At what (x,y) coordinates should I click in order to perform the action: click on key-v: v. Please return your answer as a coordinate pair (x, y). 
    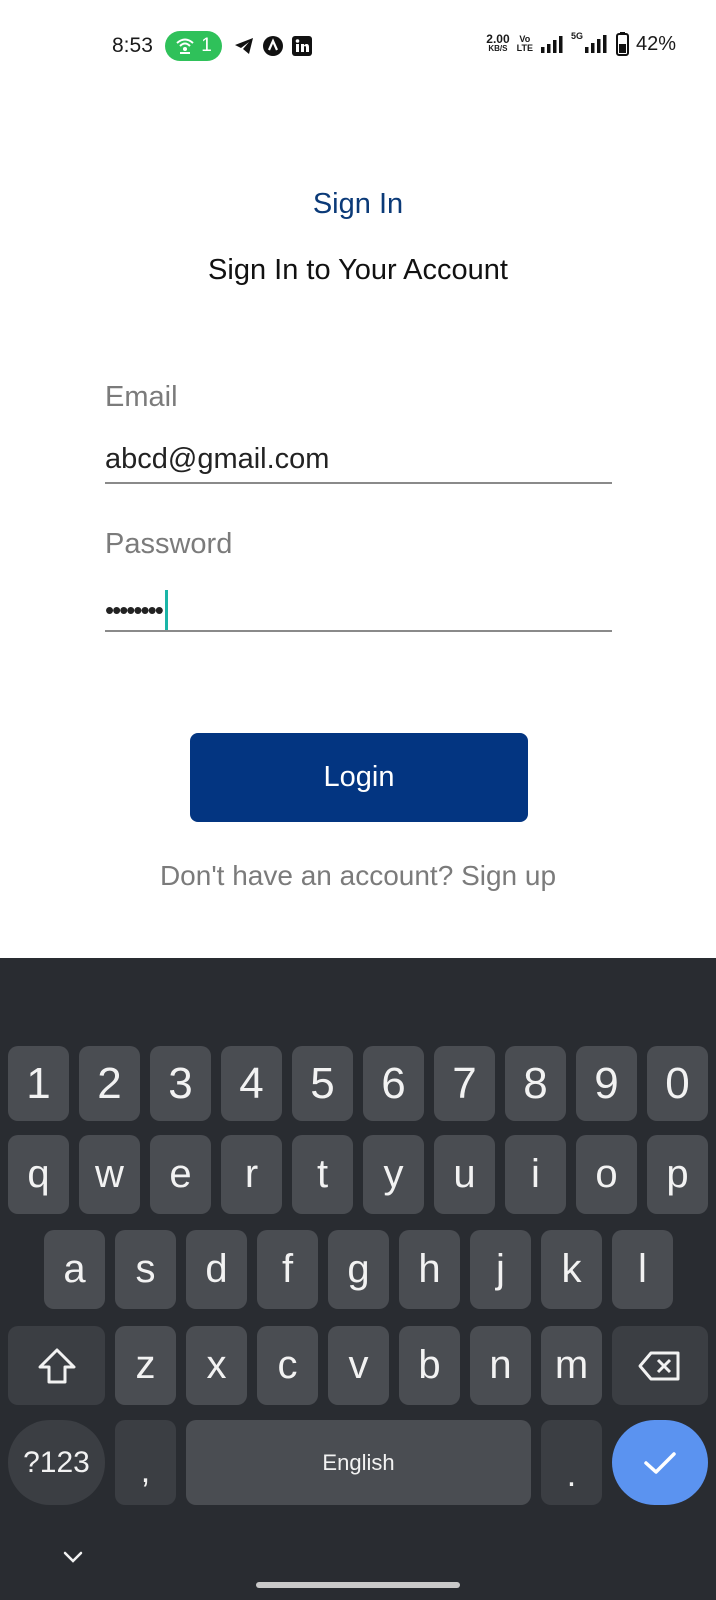
    Looking at the image, I should click on (358, 1365).